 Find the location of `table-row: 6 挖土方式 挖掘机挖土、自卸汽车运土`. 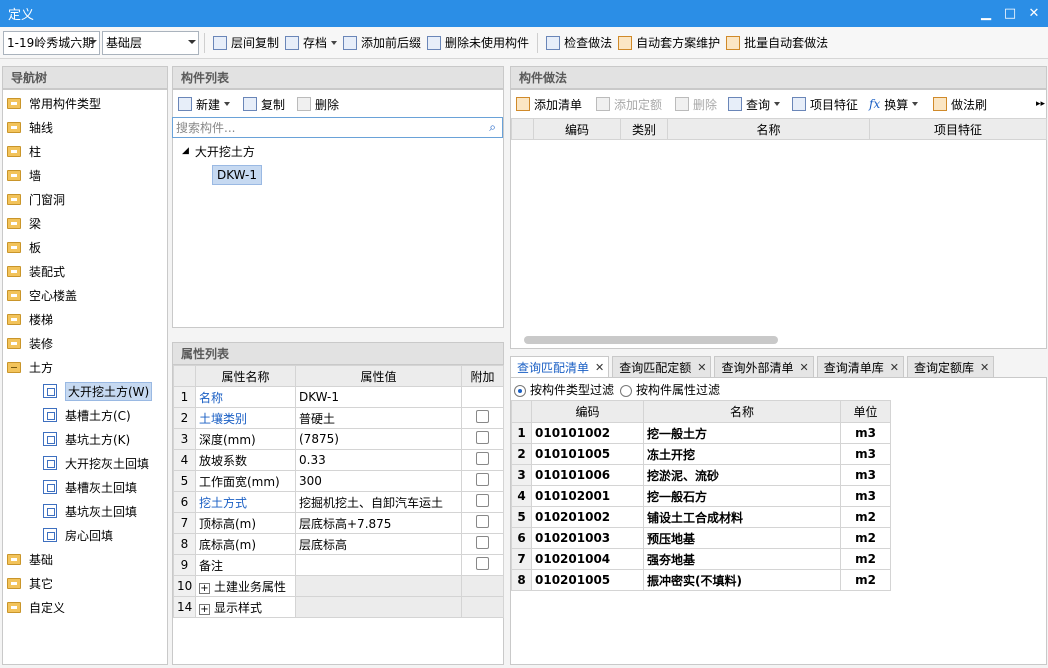

table-row: 6 挖土方式 挖掘机挖土、自卸汽车运土 is located at coordinates (338, 502).